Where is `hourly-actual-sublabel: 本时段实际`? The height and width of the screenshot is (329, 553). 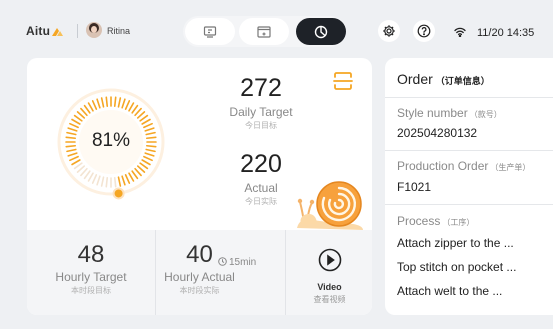
hourly-actual-sublabel: 本时段实际 is located at coordinates (199, 290).